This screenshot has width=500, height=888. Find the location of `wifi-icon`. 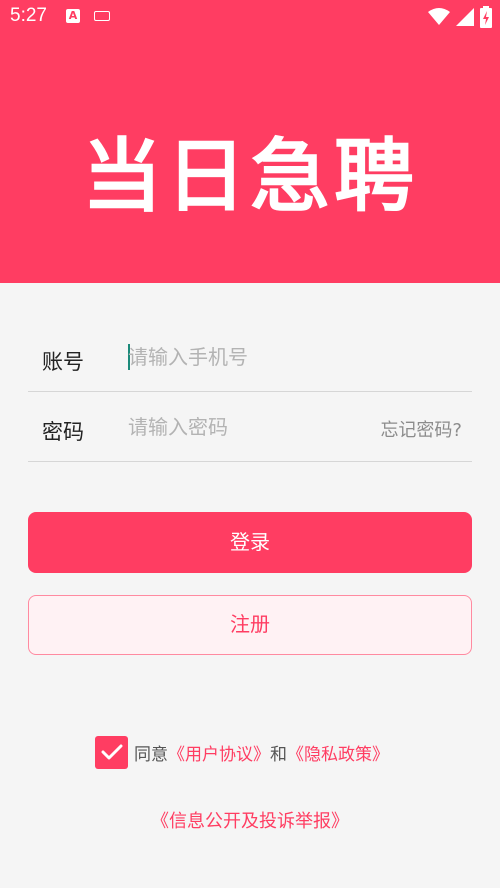

wifi-icon is located at coordinates (439, 16).